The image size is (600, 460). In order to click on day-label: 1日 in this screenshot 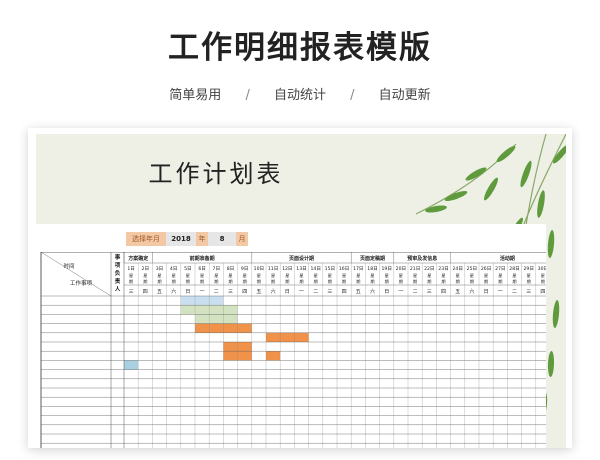, I will do `click(131, 269)`.